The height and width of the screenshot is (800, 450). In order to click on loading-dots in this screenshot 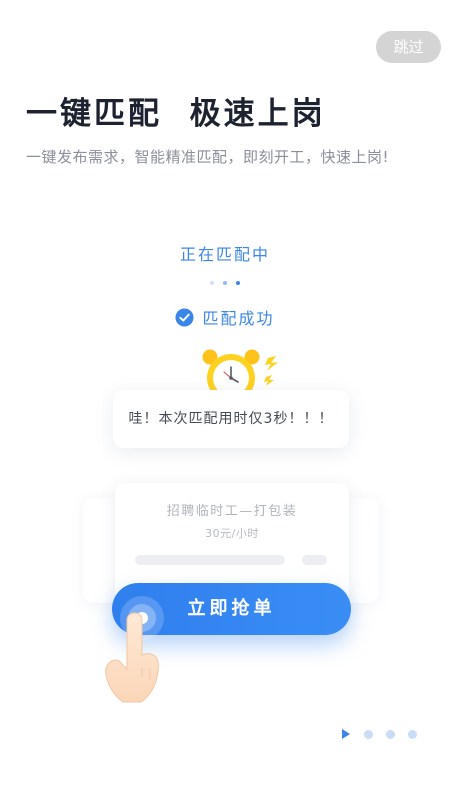, I will do `click(225, 282)`.